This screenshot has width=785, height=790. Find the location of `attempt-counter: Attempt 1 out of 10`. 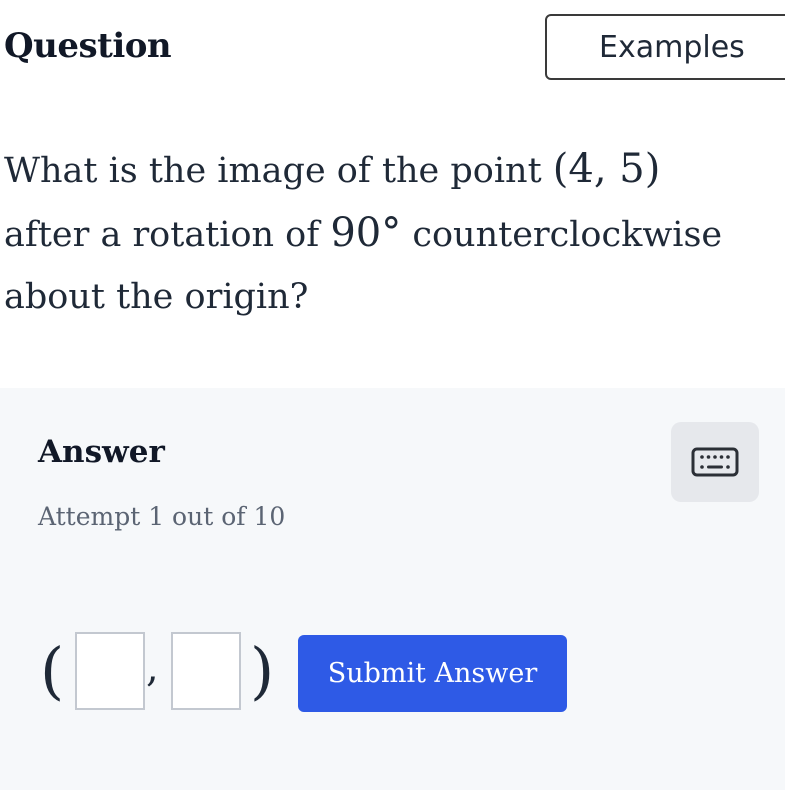

attempt-counter: Attempt 1 out of 10 is located at coordinates (162, 516).